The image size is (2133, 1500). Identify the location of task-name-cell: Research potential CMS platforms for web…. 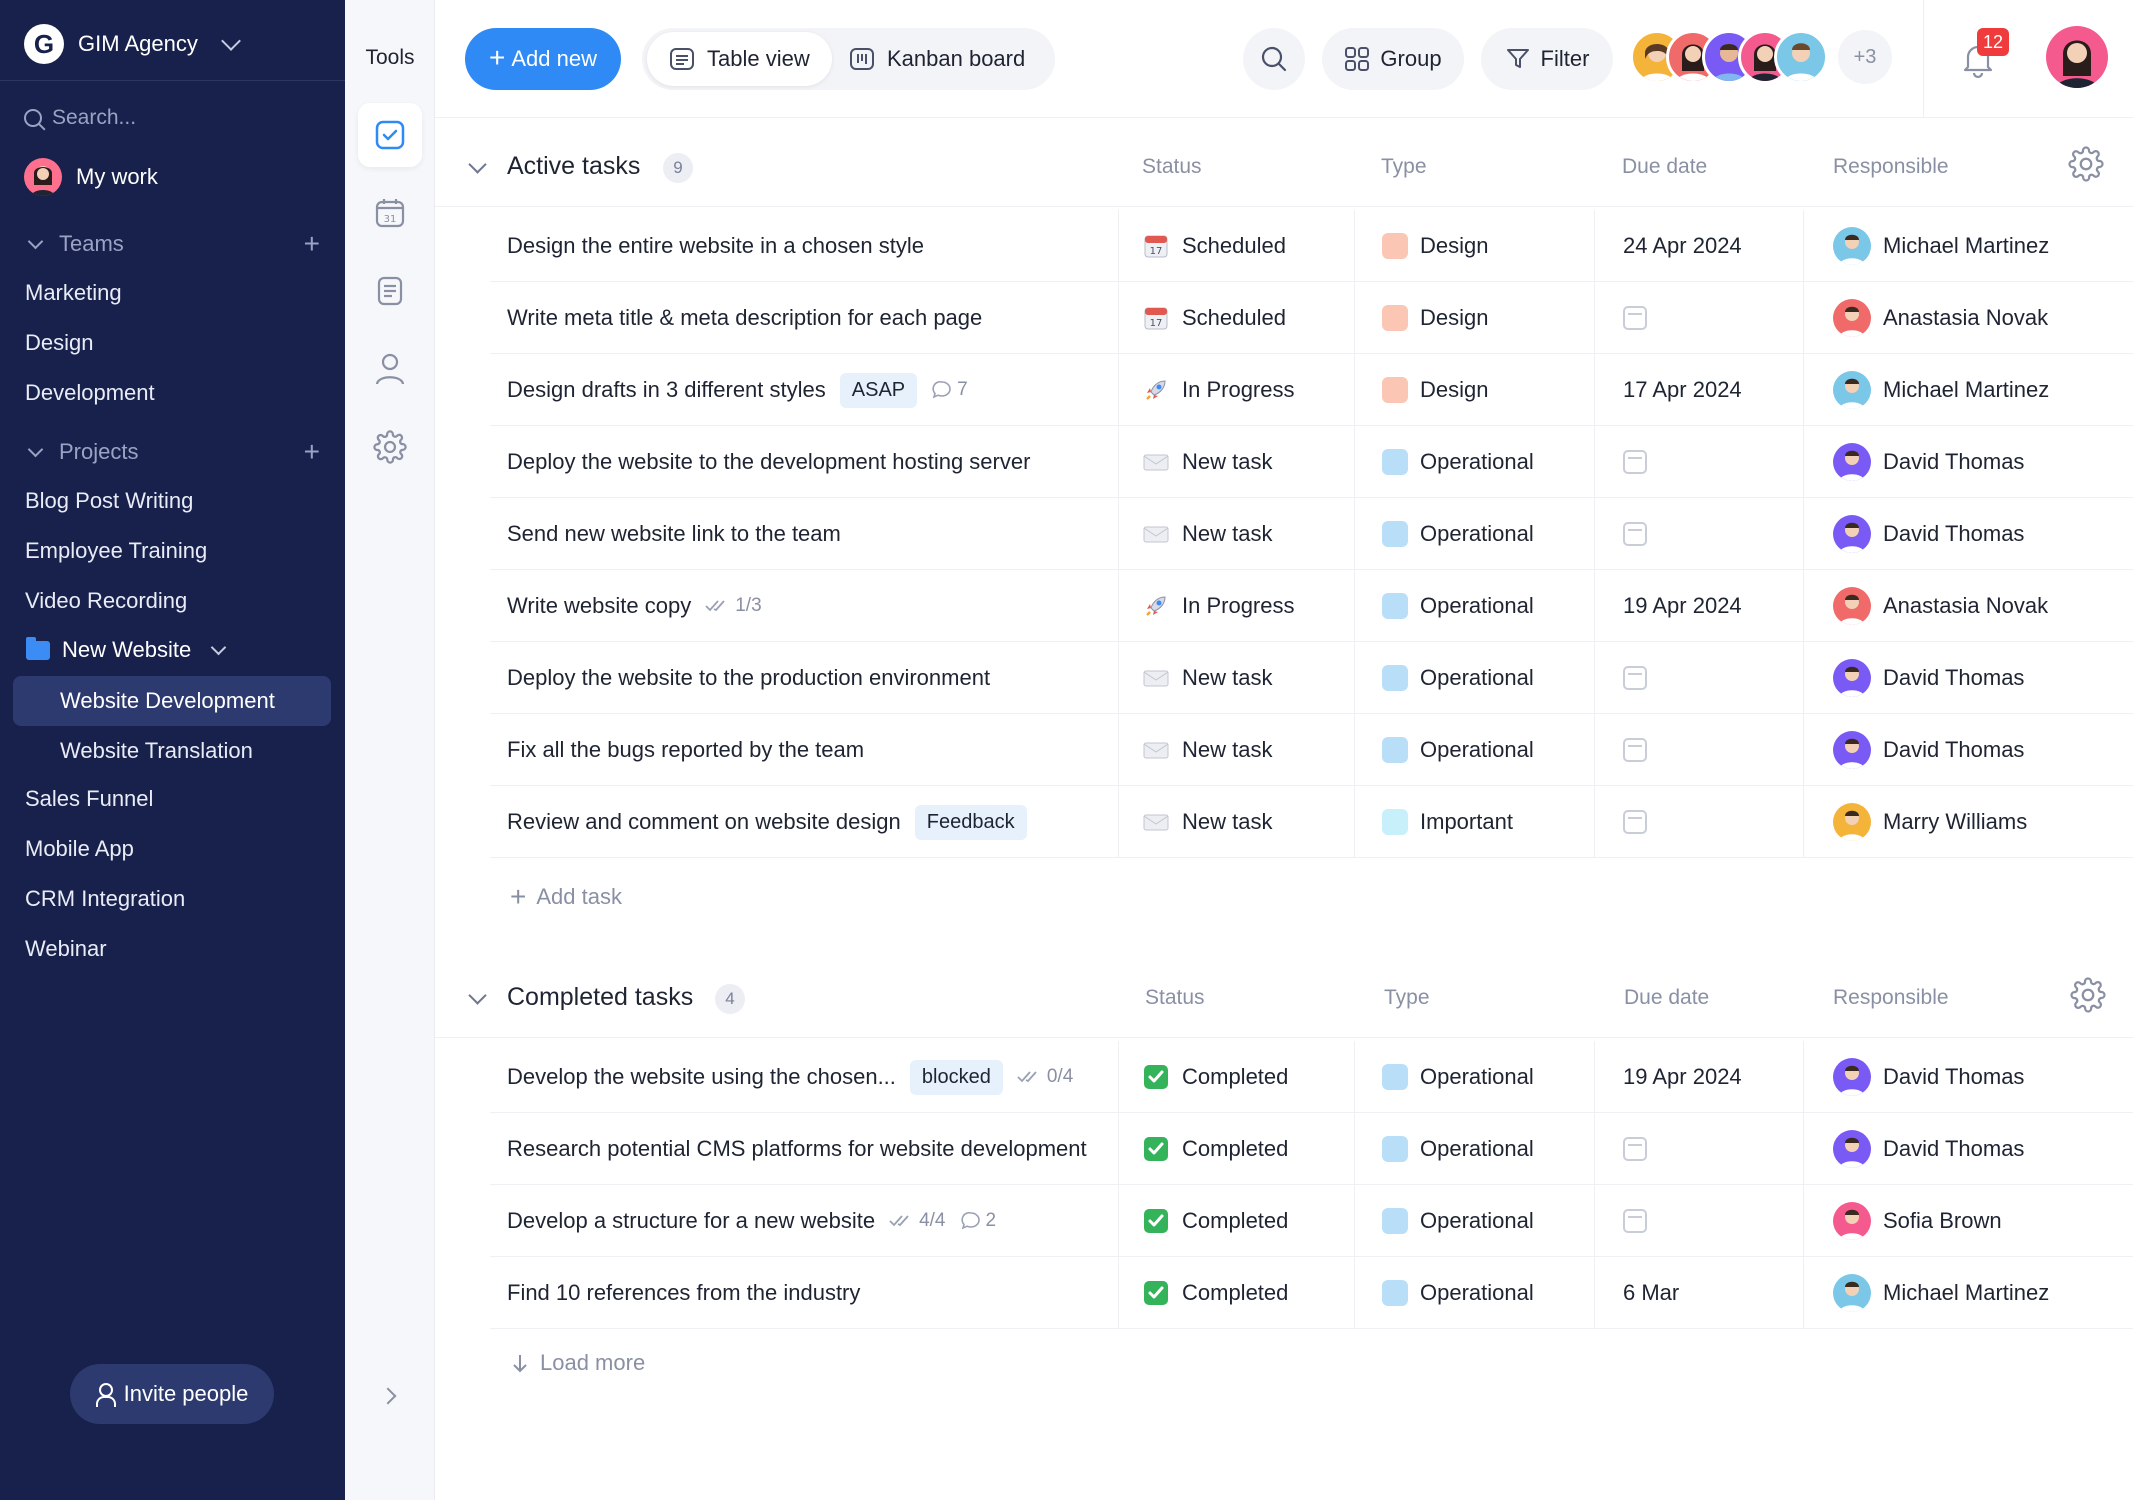
(807, 1149).